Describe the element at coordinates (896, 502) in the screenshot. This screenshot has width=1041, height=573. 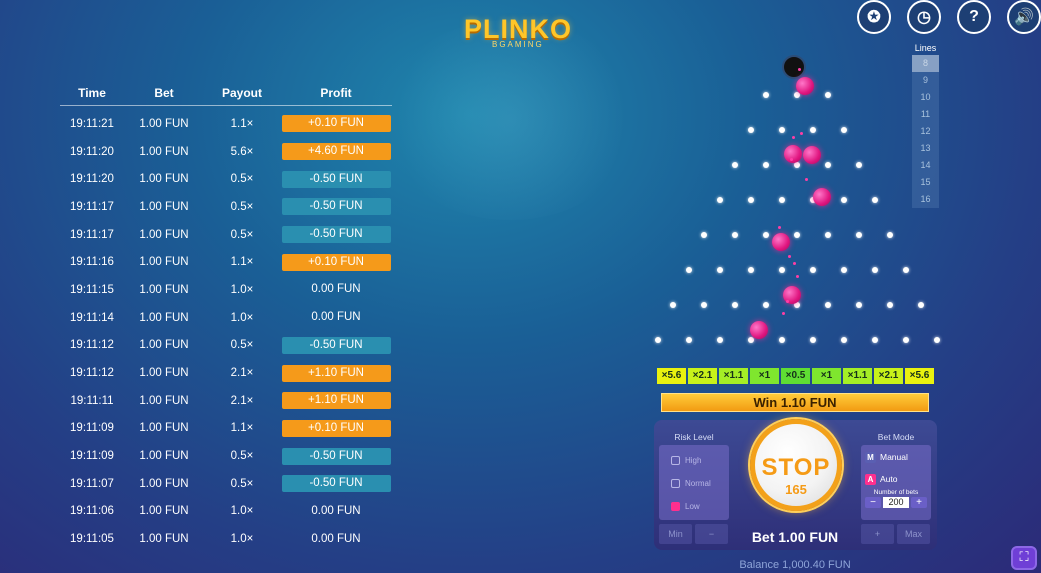
I see `number-of-bets-input: 200` at that location.